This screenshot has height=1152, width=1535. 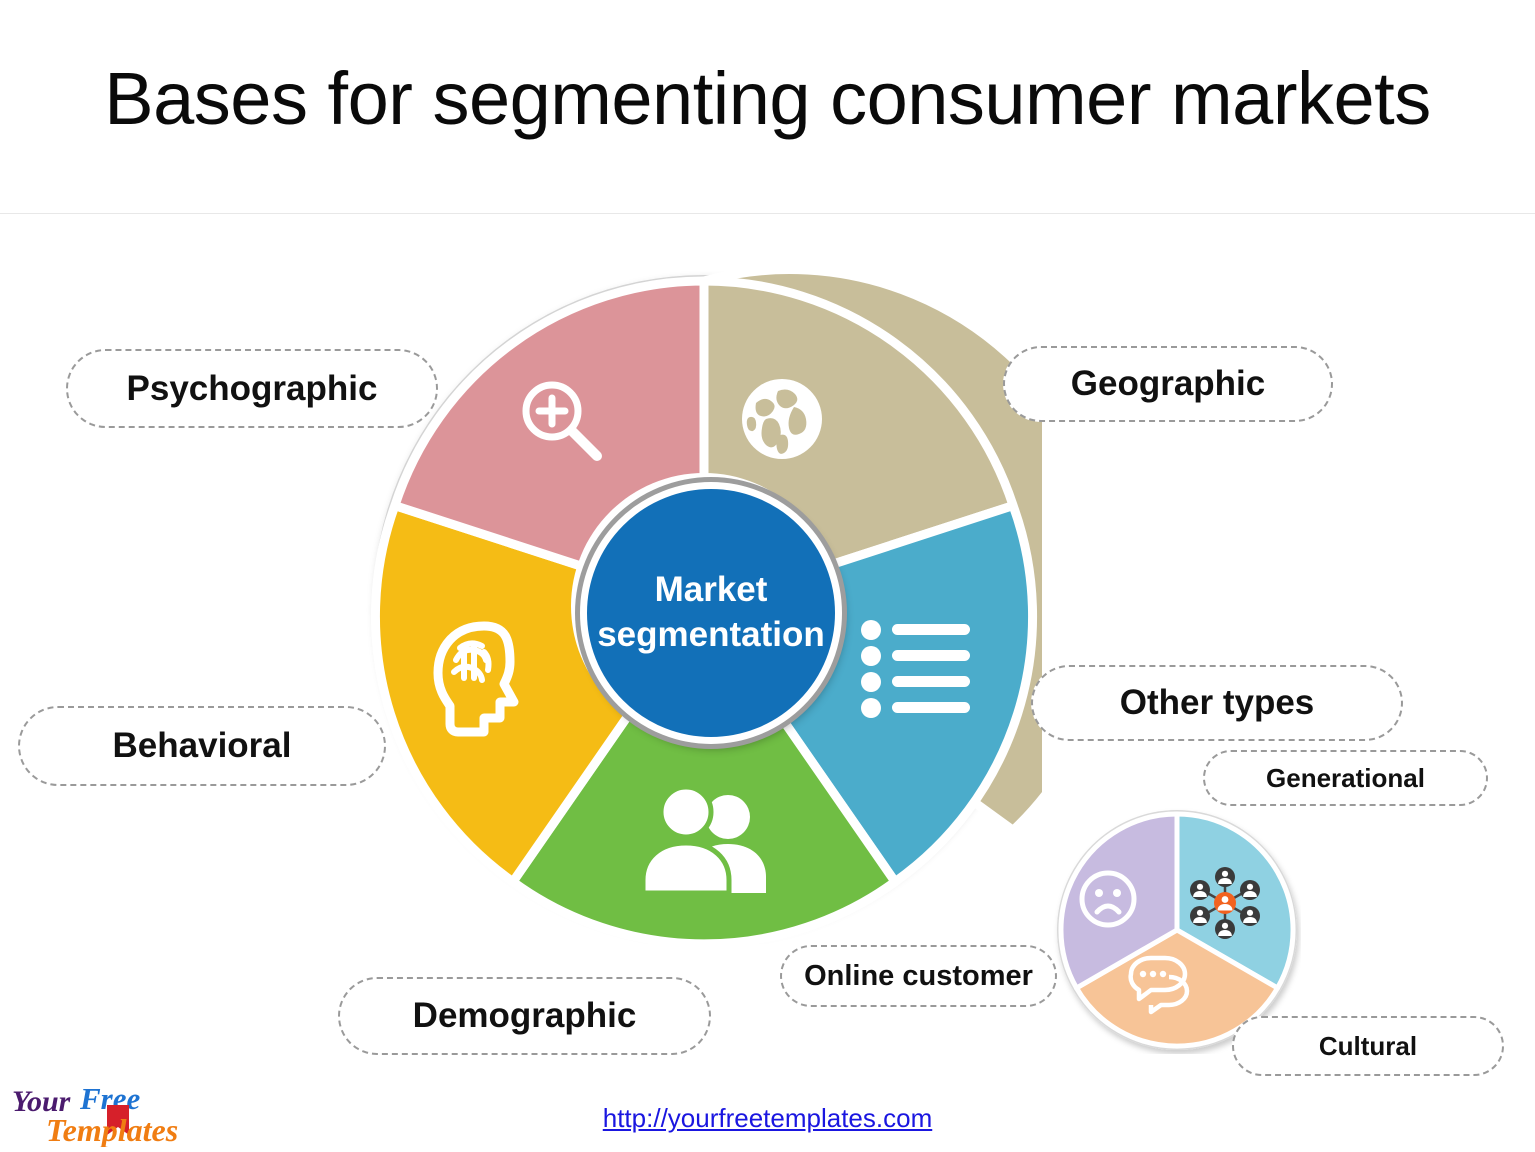 I want to click on title-divider, so click(x=767, y=213).